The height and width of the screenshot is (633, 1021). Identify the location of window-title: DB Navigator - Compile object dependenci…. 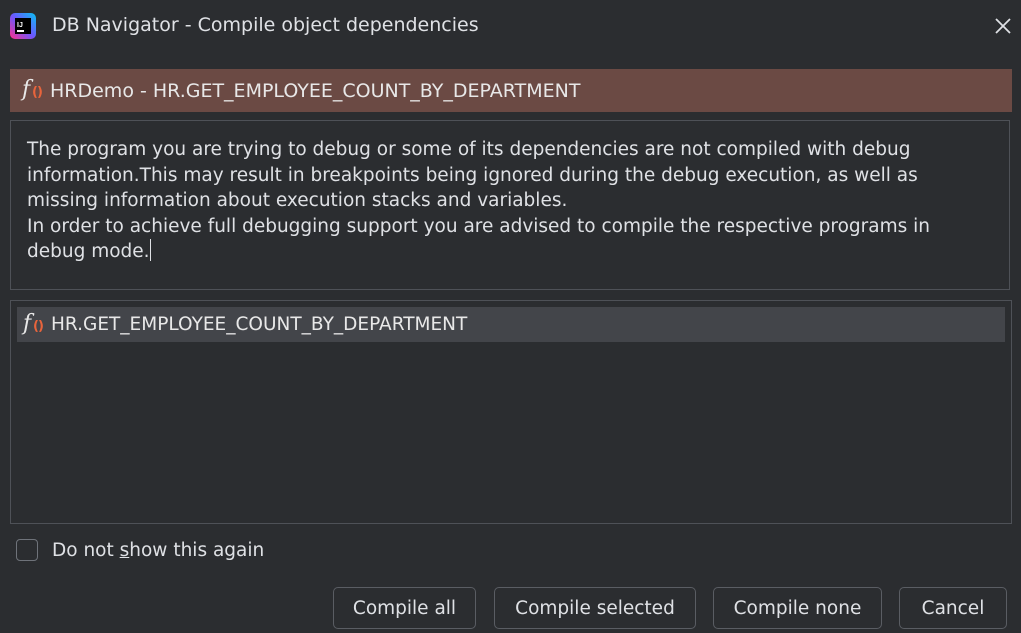
(265, 25).